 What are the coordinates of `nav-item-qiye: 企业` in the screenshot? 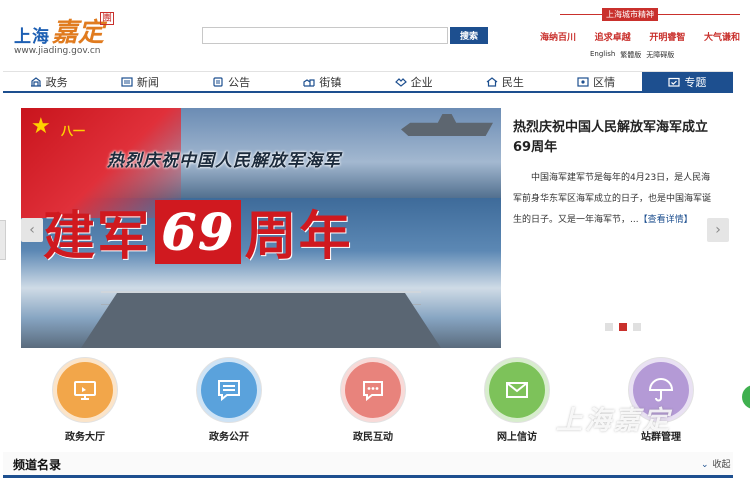 It's located at (413, 81).